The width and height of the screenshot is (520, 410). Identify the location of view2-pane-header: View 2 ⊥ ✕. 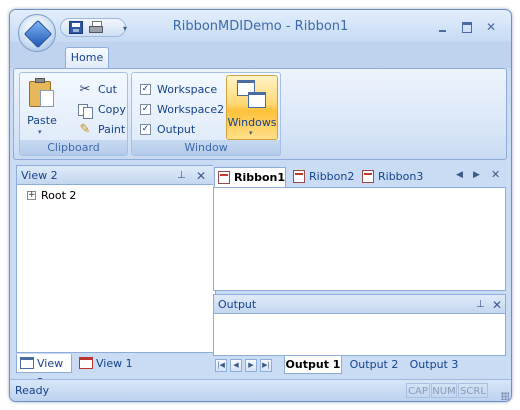
(116, 175).